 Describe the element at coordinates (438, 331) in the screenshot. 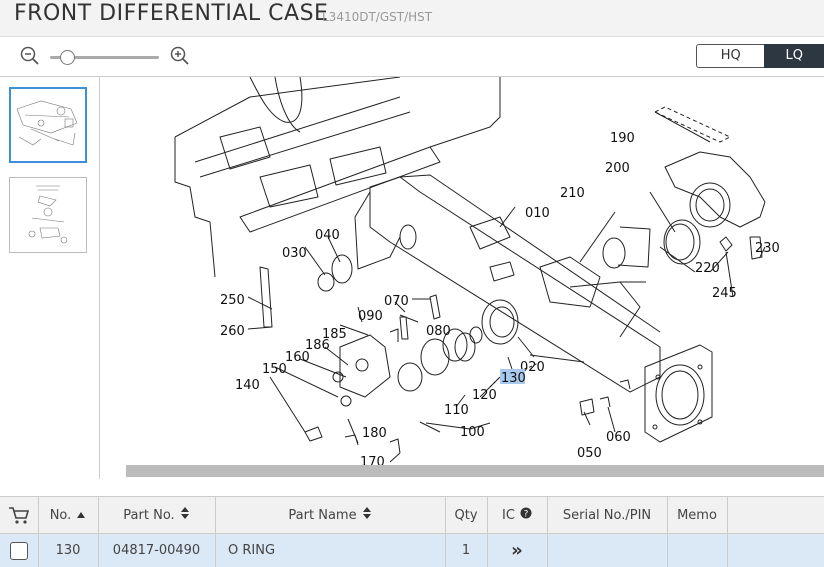

I see `part-label-080: 080` at that location.